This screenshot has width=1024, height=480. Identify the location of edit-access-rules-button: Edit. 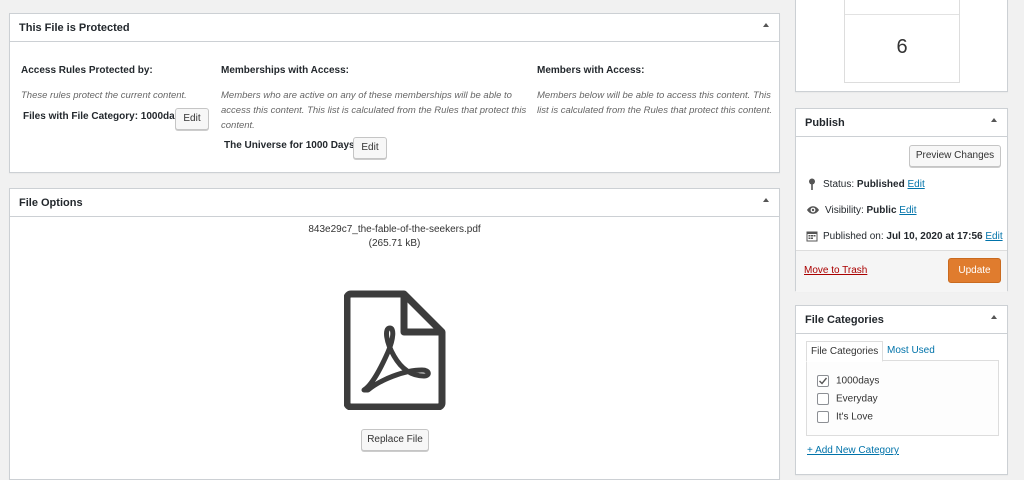
(192, 119).